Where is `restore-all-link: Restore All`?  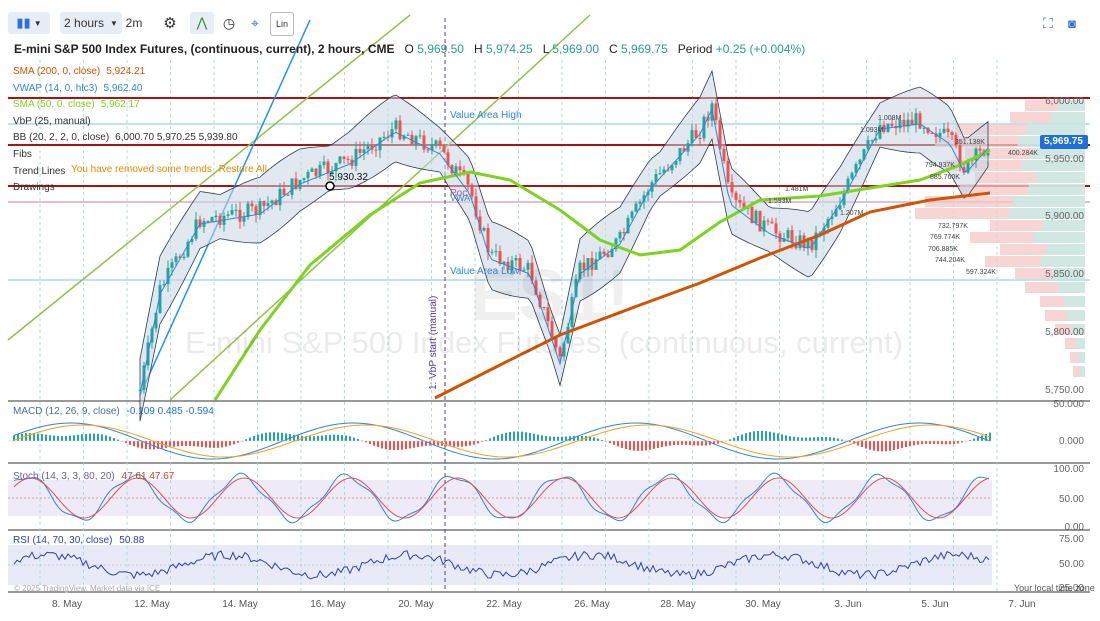
restore-all-link: Restore All is located at coordinates (243, 169).